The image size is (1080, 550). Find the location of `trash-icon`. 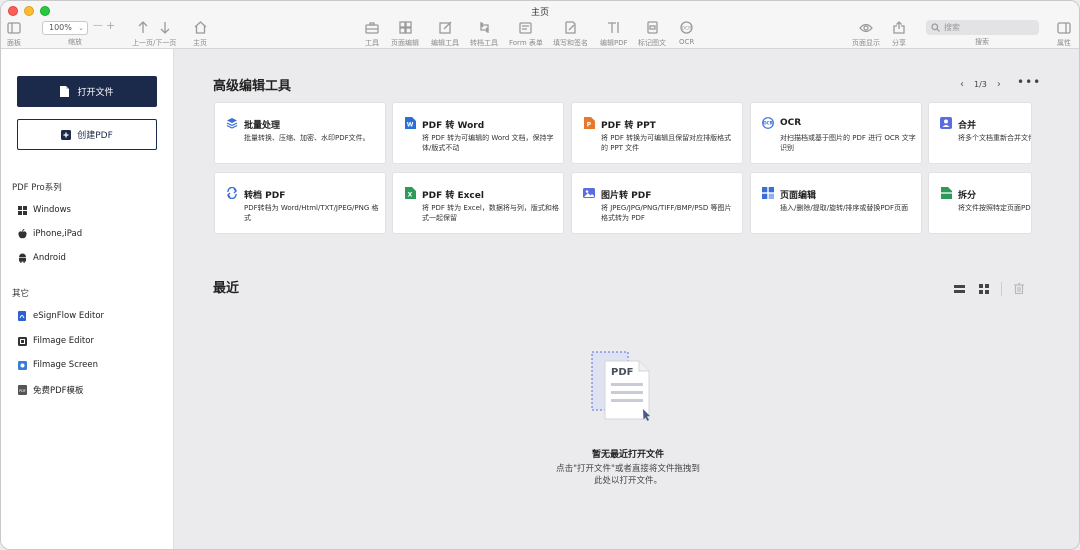

trash-icon is located at coordinates (1019, 288).